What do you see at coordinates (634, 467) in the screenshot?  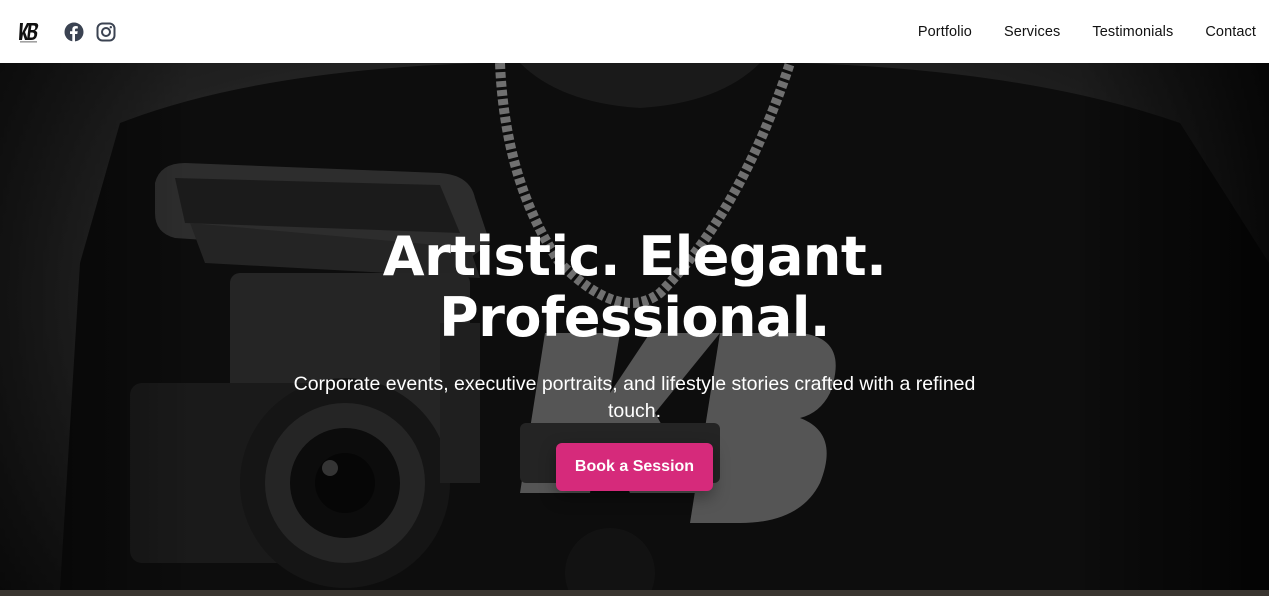 I see `book-session-button: Book a Session` at bounding box center [634, 467].